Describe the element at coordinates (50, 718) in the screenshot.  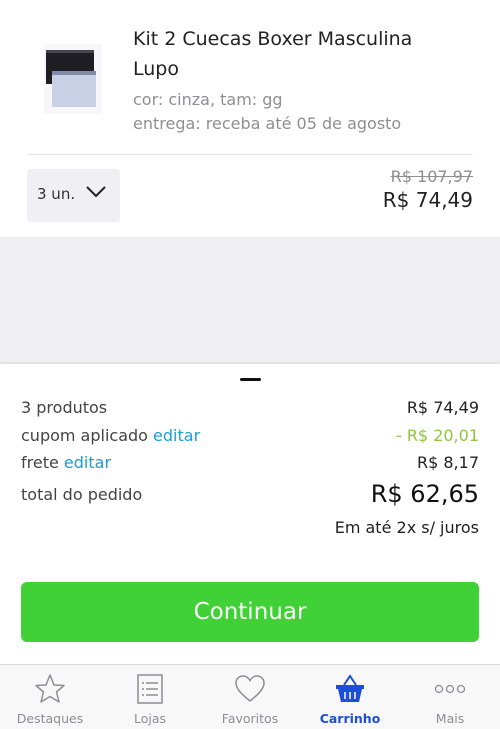
I see `tab-label: Destaques` at that location.